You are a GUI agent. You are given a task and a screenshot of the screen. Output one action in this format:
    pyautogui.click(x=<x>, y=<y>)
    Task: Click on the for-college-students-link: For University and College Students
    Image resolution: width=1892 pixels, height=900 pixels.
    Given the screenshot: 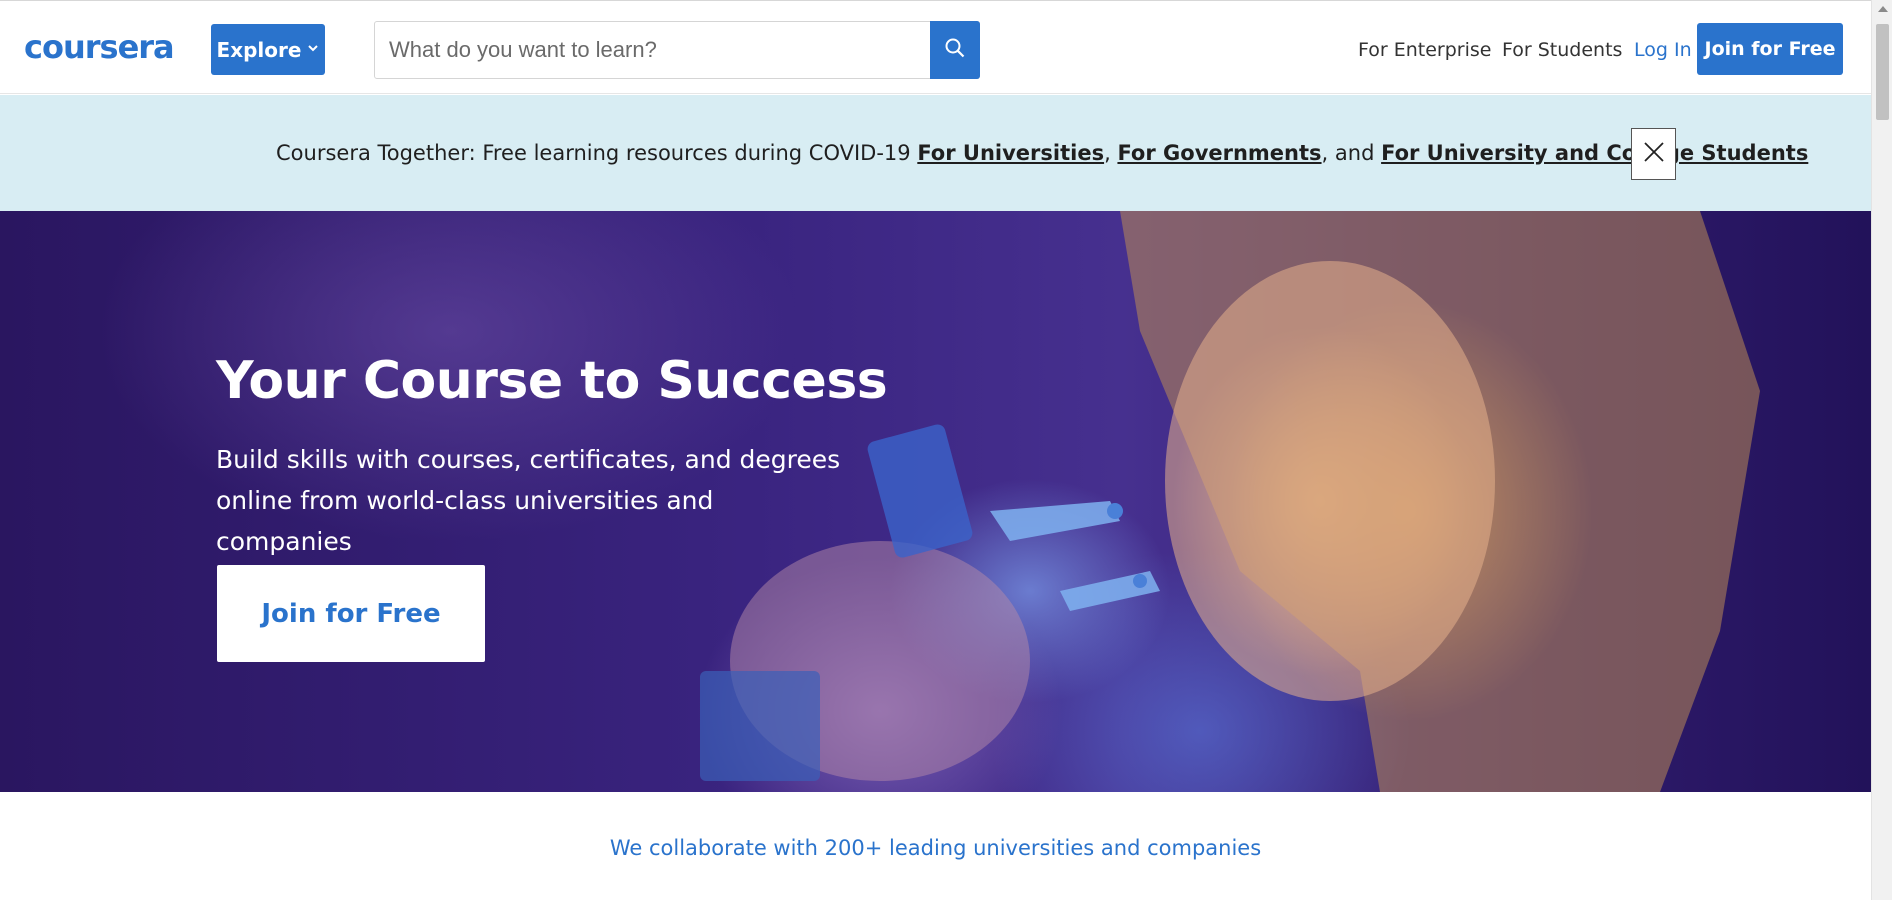 What is the action you would take?
    pyautogui.click(x=1594, y=153)
    